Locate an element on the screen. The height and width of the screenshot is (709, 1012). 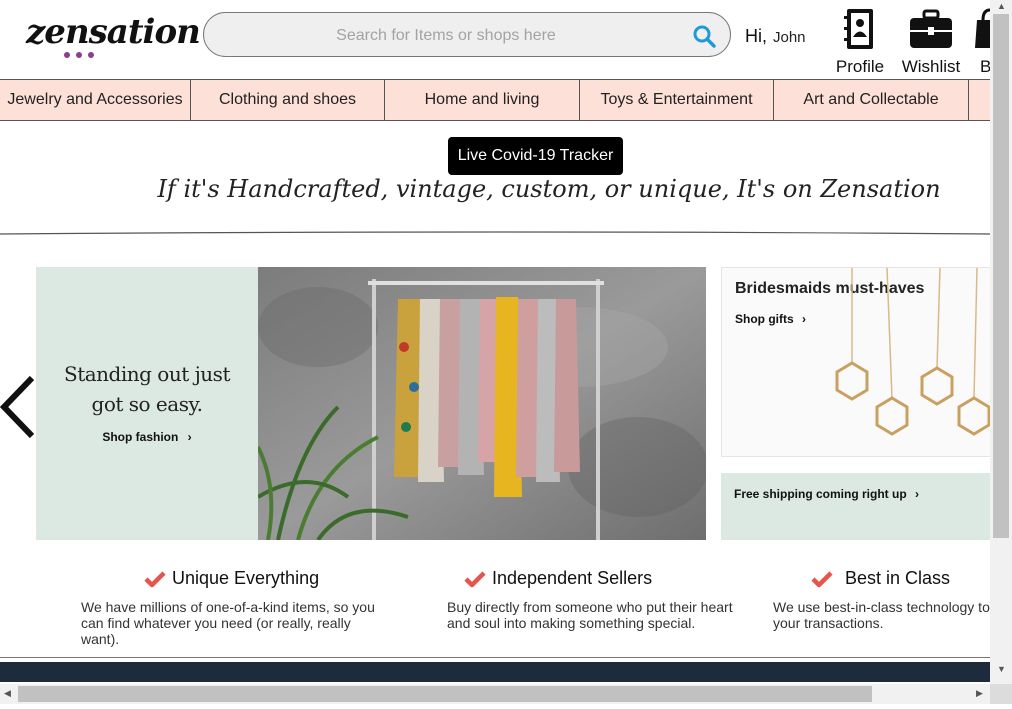
shopping-bag-icon is located at coordinates (982, 28).